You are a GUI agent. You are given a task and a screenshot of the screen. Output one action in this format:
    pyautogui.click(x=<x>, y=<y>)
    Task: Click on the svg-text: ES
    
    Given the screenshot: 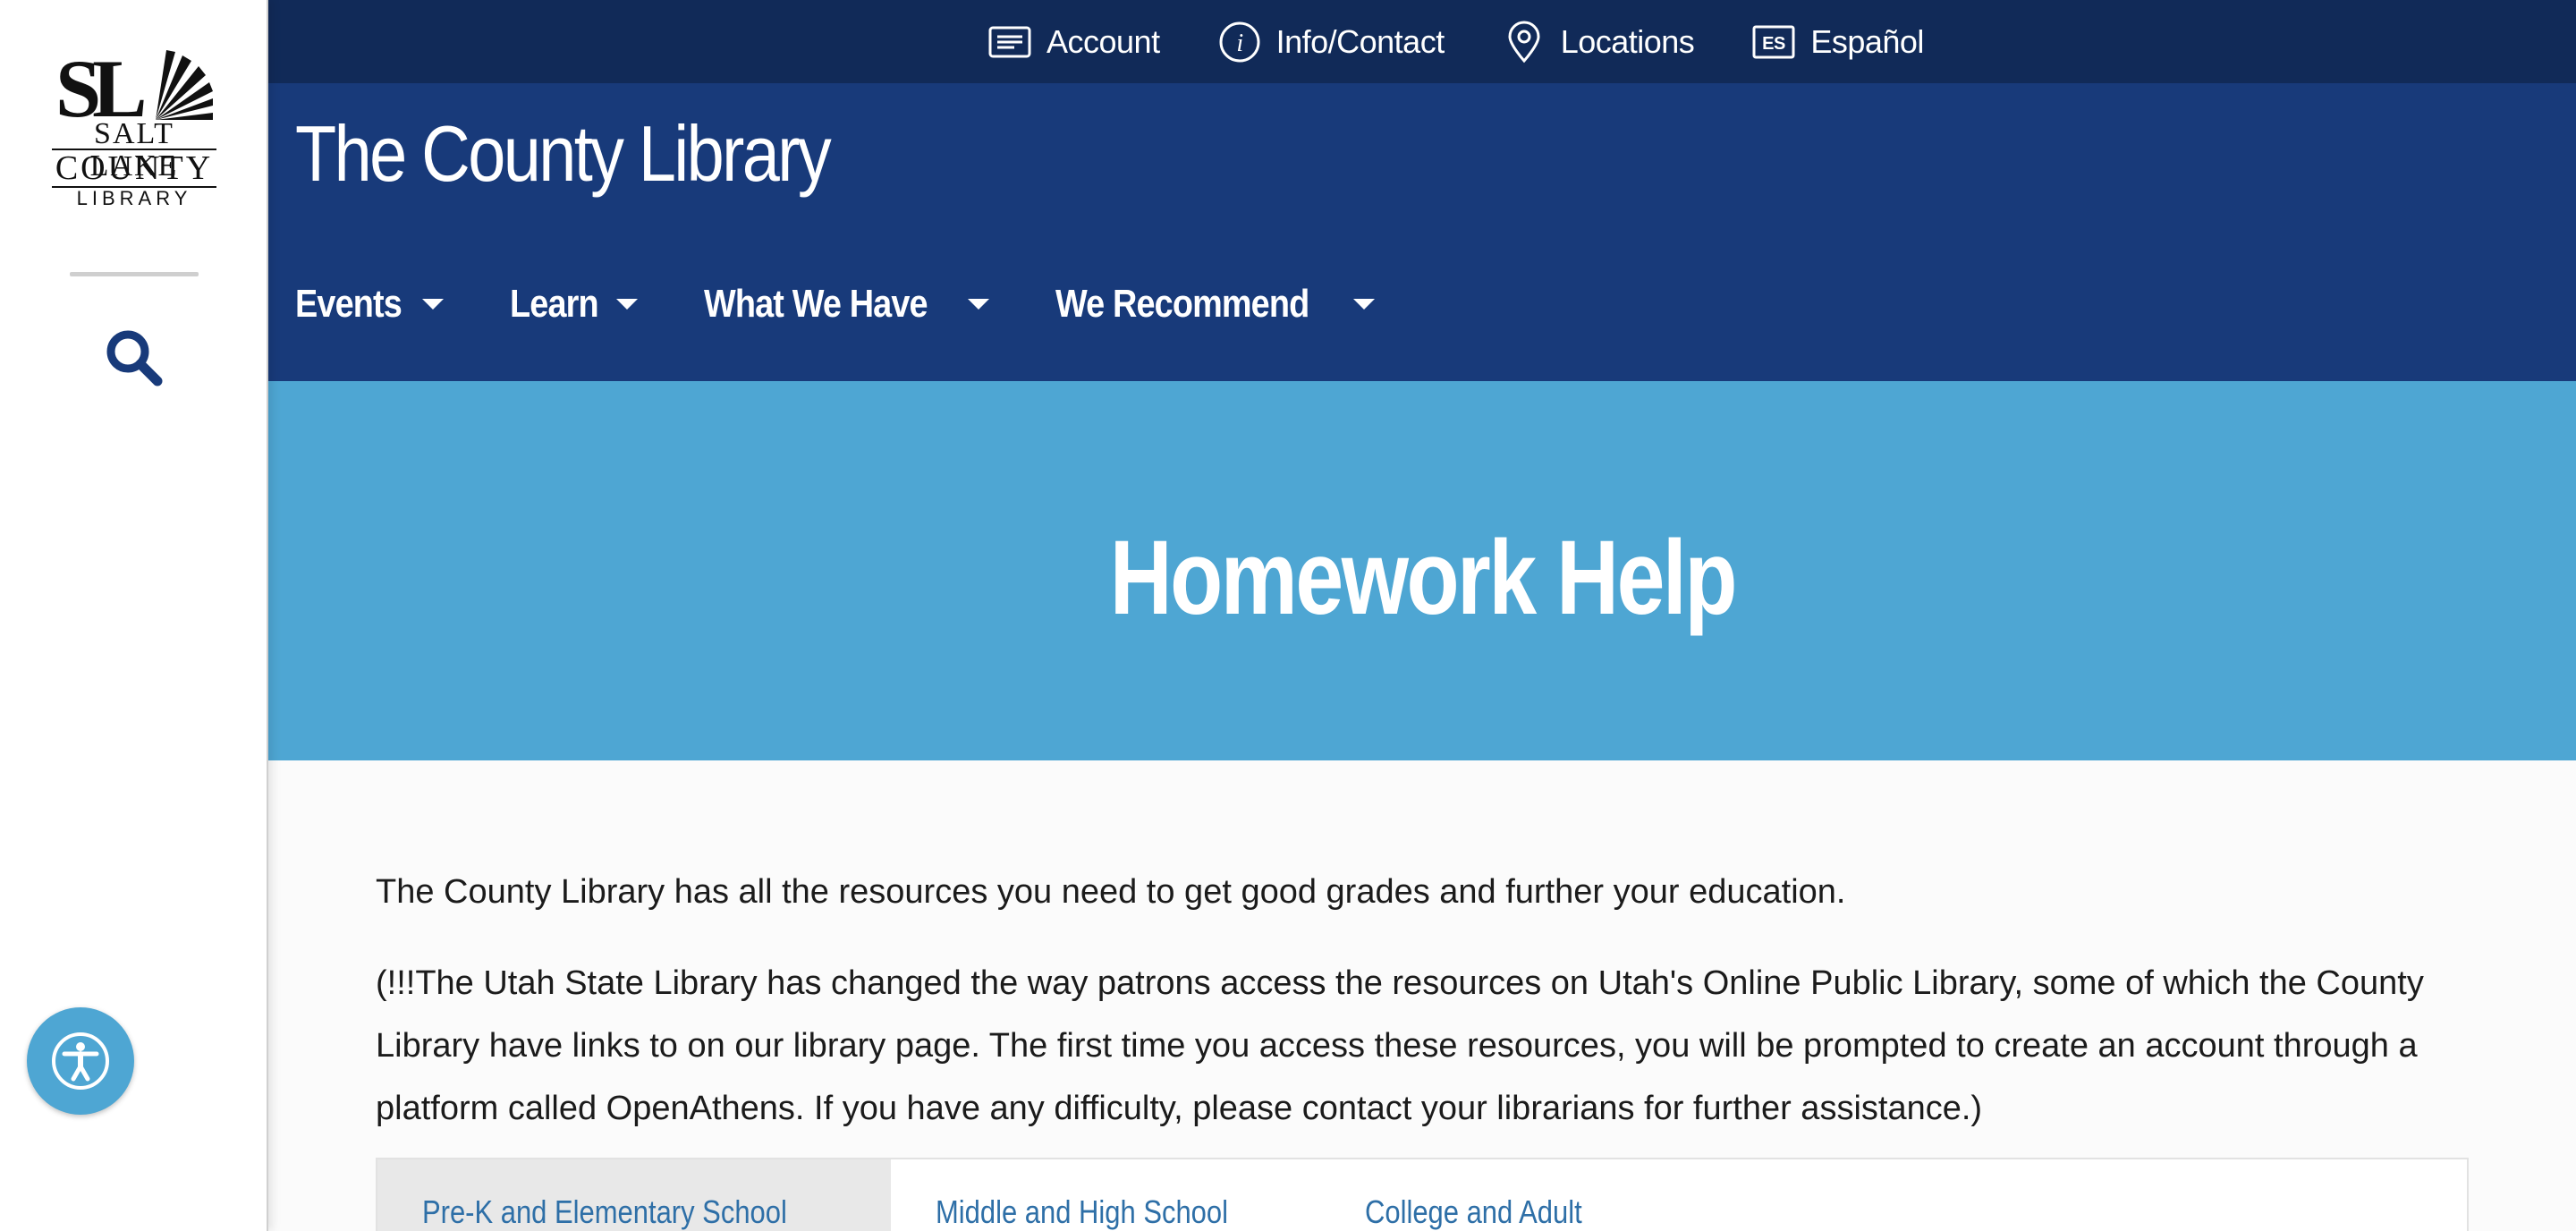 What is the action you would take?
    pyautogui.click(x=1773, y=44)
    